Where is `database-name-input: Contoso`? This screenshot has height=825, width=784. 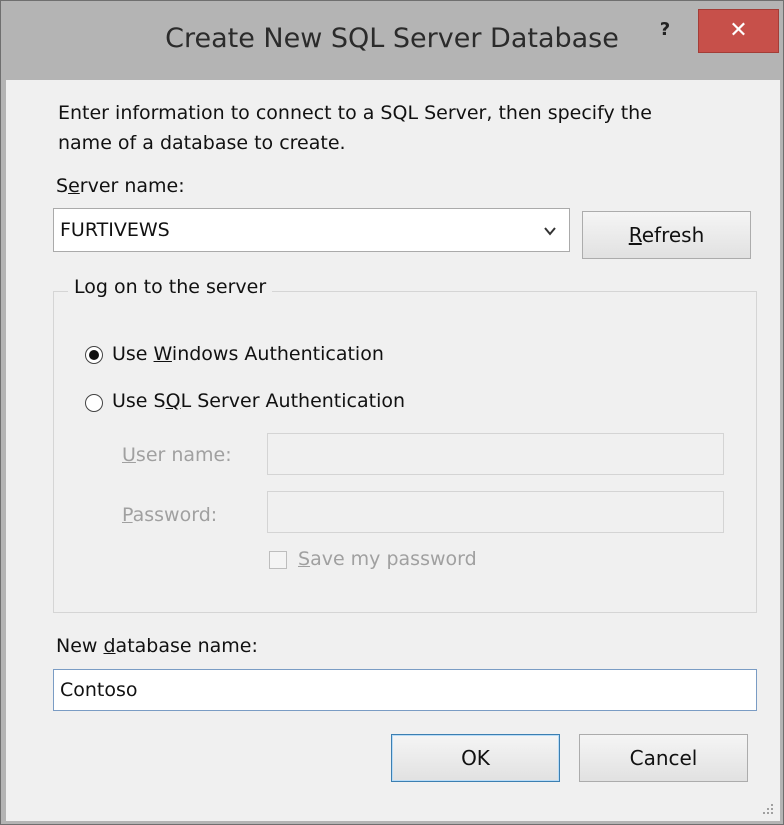 database-name-input: Contoso is located at coordinates (405, 690).